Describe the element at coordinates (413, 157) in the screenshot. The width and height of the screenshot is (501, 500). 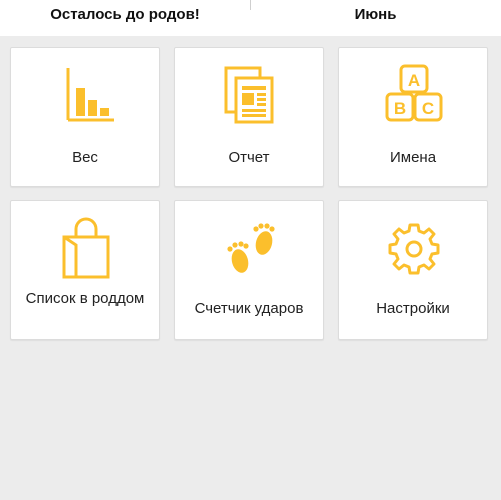
I see `tile-label: Имена` at that location.